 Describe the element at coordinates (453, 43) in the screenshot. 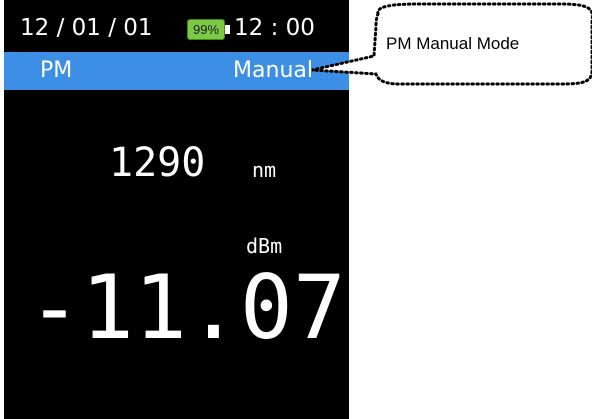

I see `callout-text: PM Manual Mode` at that location.